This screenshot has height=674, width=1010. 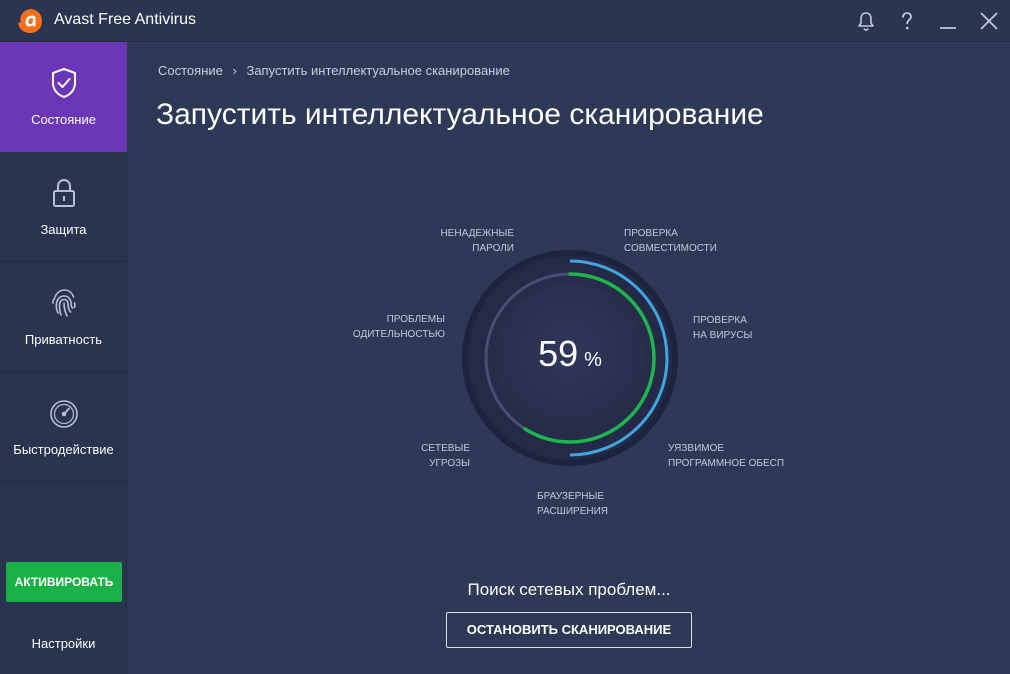 I want to click on scan-label-viruses: ПРОВЕРКА НА ВИРУСЫ, so click(x=723, y=328).